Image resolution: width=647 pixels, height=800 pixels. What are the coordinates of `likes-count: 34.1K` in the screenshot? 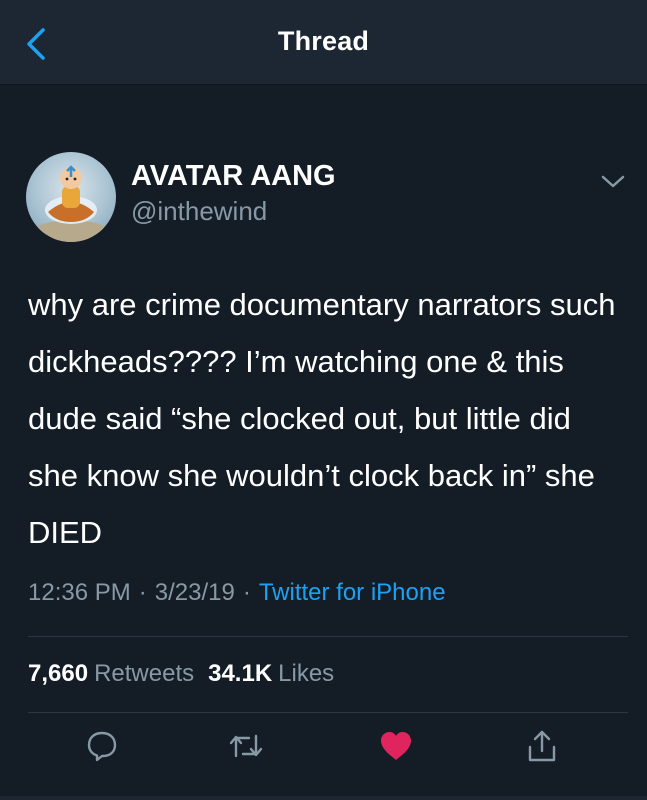 It's located at (240, 673).